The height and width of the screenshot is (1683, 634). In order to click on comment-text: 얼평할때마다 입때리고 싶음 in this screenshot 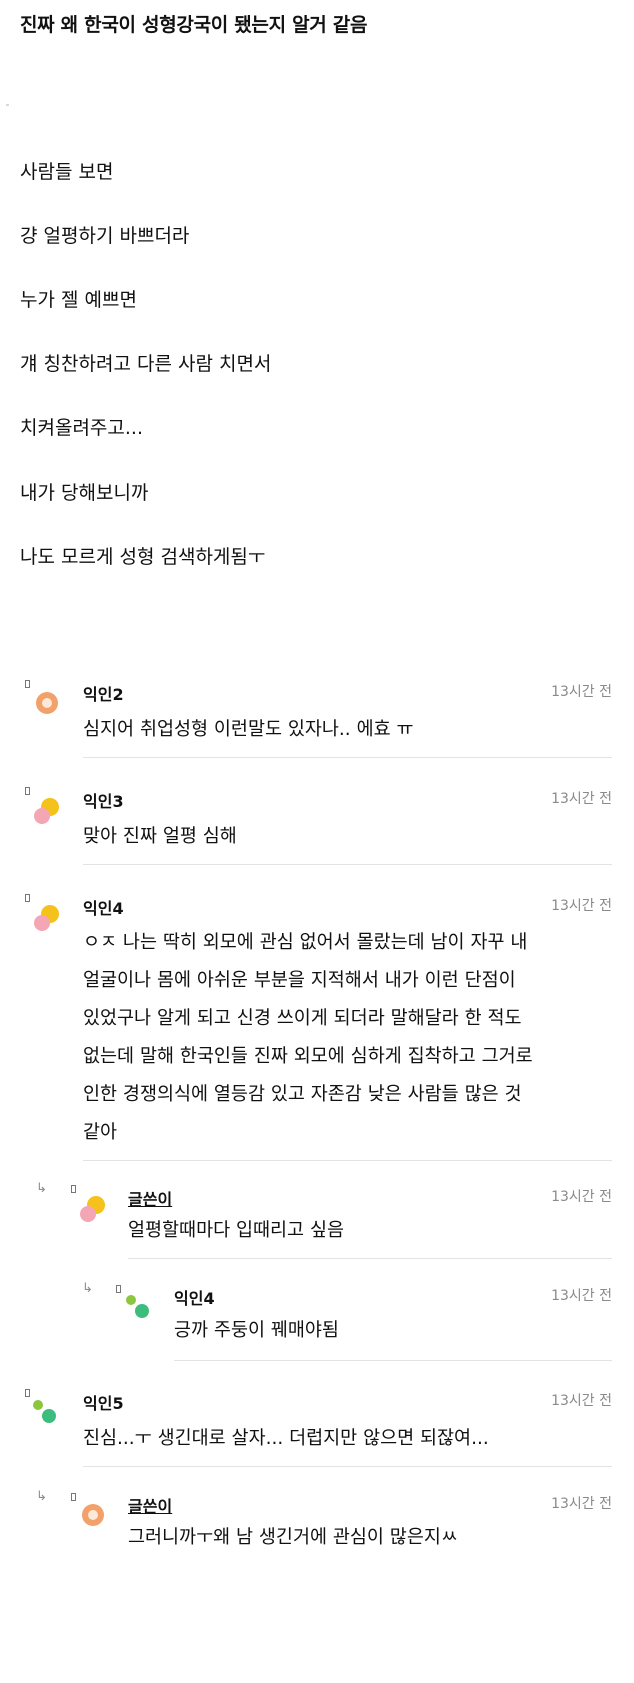, I will do `click(236, 1230)`.